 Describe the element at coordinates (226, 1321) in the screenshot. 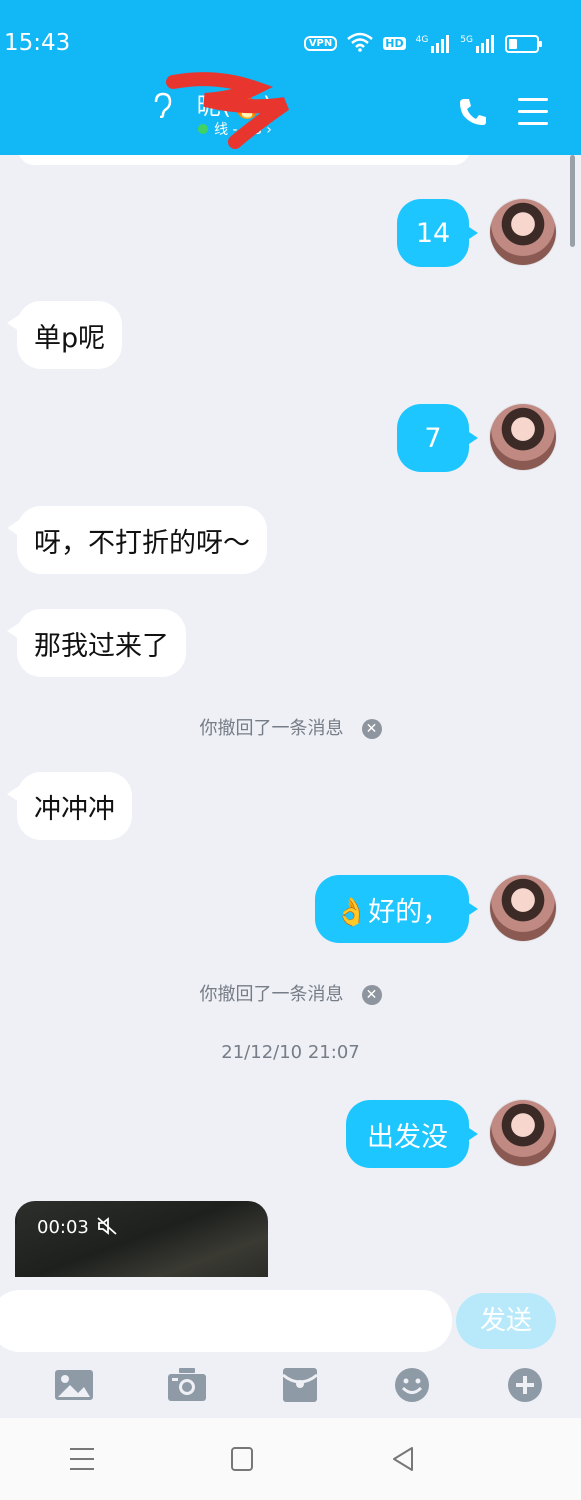

I see `message-input` at that location.